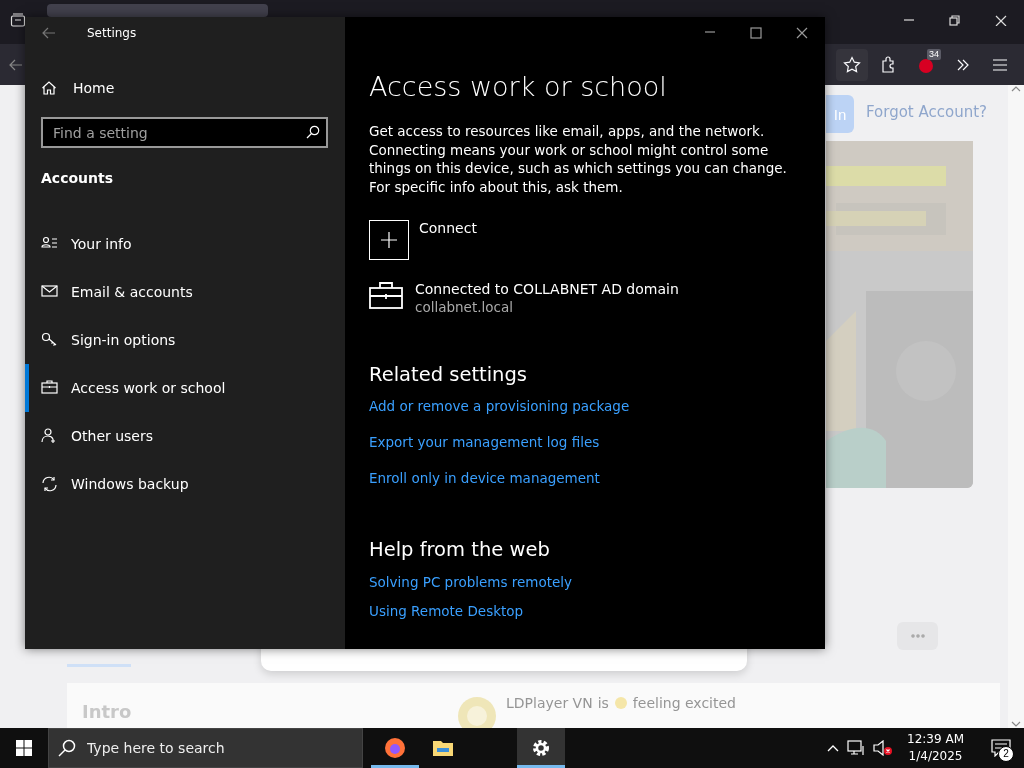  What do you see at coordinates (484, 442) in the screenshot?
I see `link: Export your management log files` at bounding box center [484, 442].